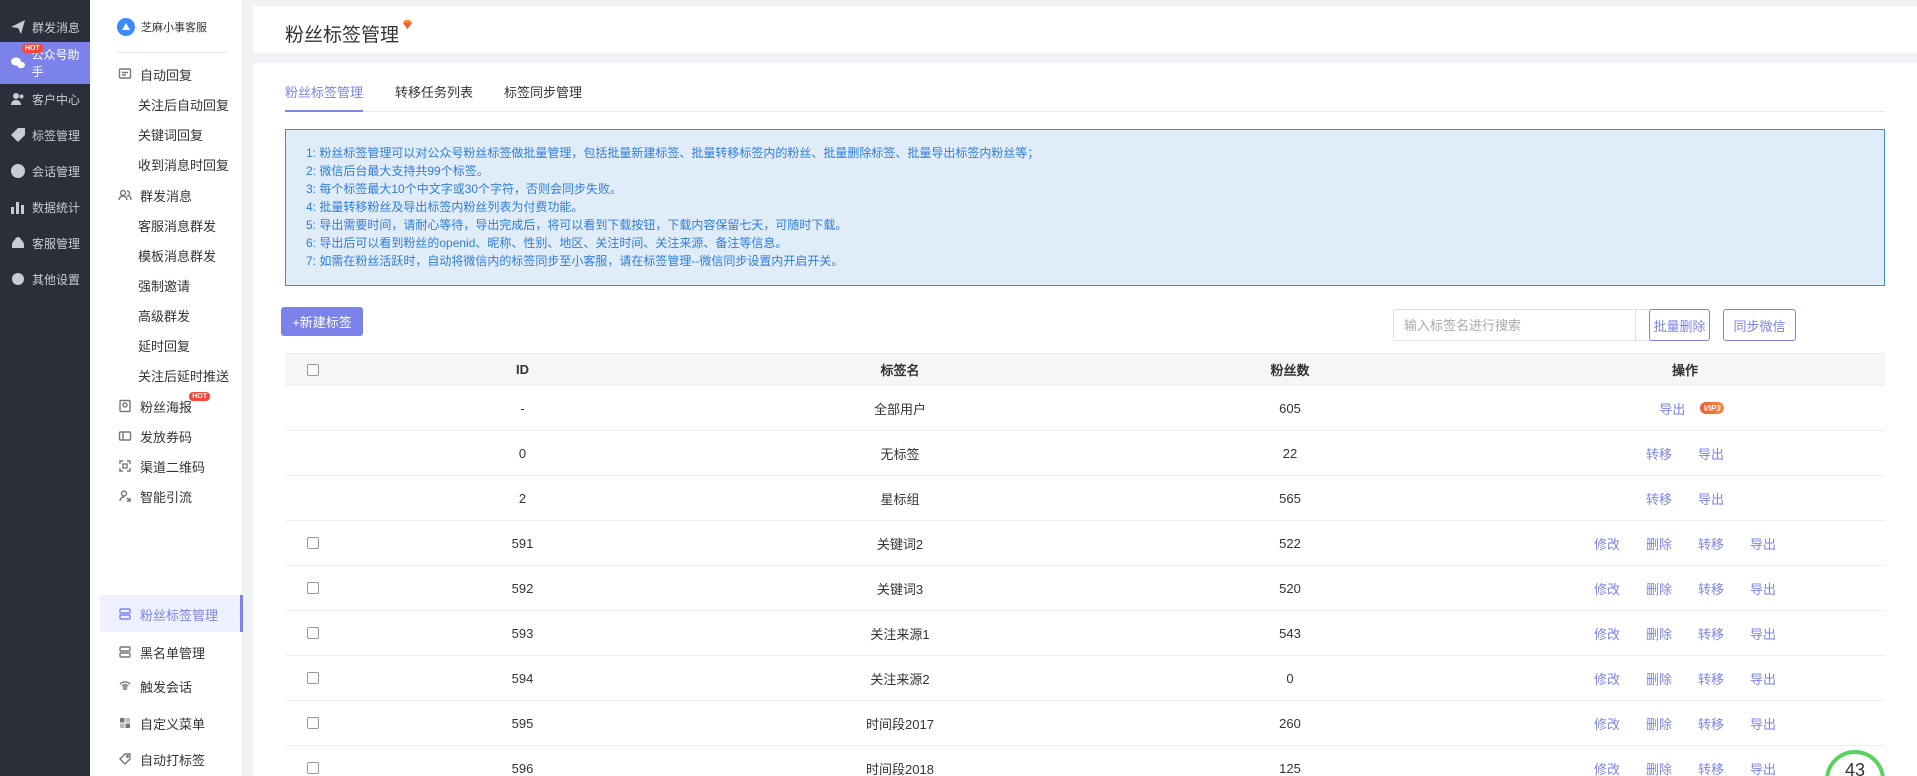 This screenshot has height=776, width=1917. What do you see at coordinates (445, 207) in the screenshot?
I see `notice-line: 4: 批量转移粉丝及导出标签内粉丝列表为付费功能。` at bounding box center [445, 207].